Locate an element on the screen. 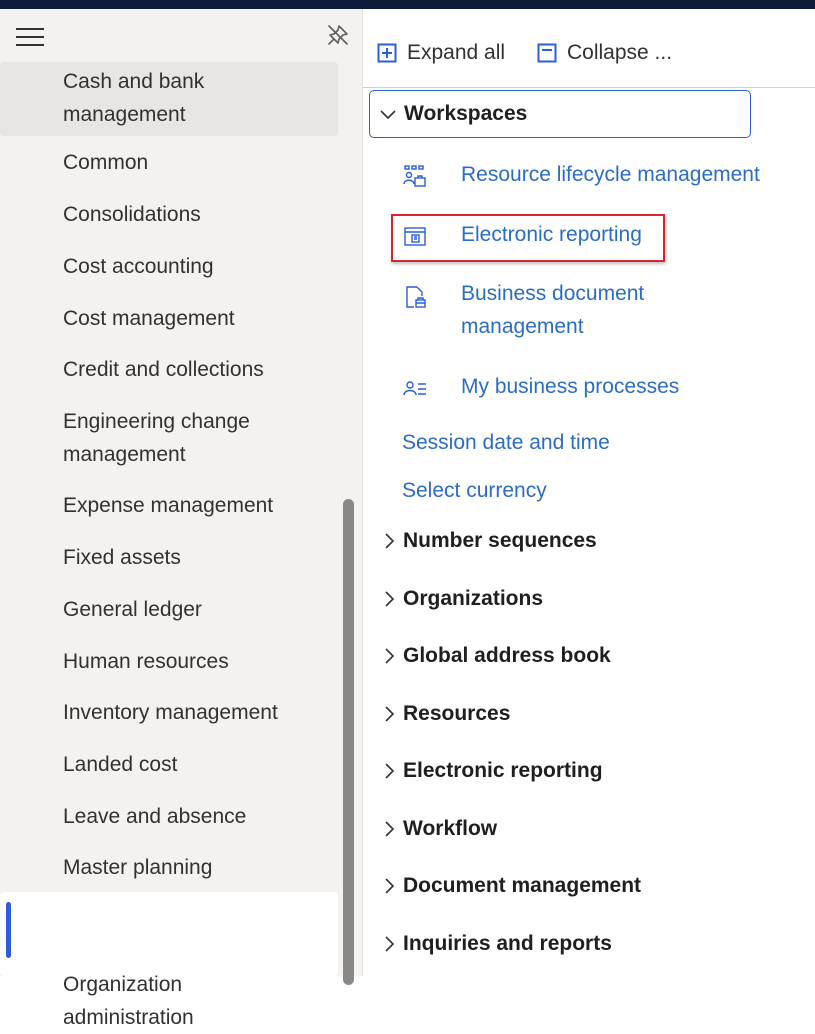  section-organizations: Organizations is located at coordinates (461, 599).